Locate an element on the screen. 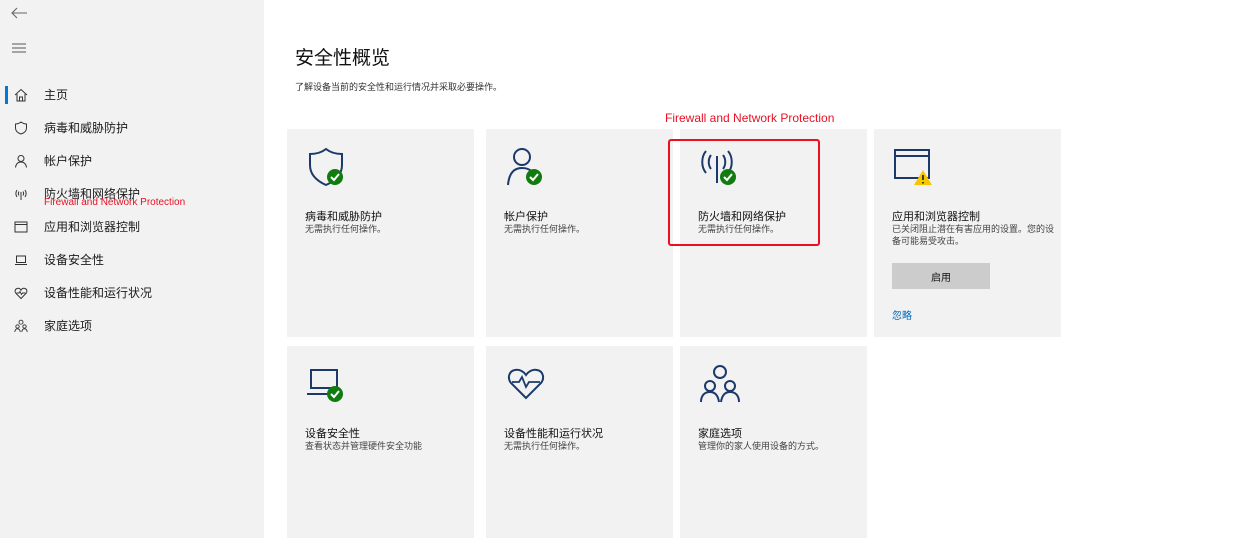  app-window-icon is located at coordinates (21, 227).